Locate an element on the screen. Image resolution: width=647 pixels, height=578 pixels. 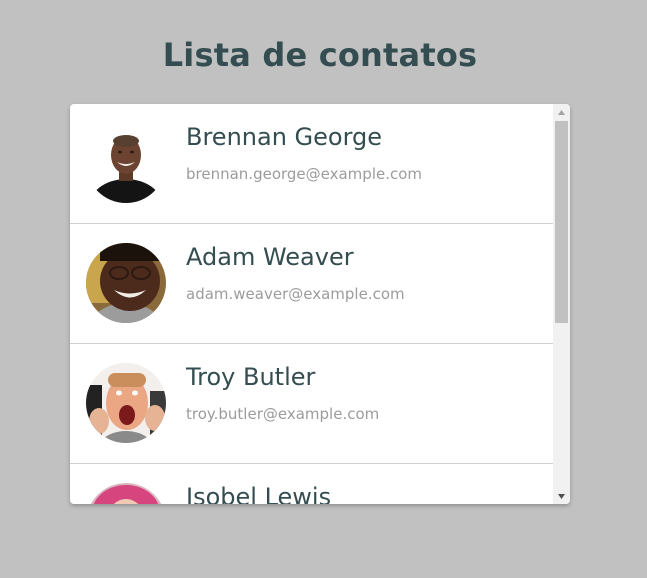
scroll-up-button is located at coordinates (561, 112).